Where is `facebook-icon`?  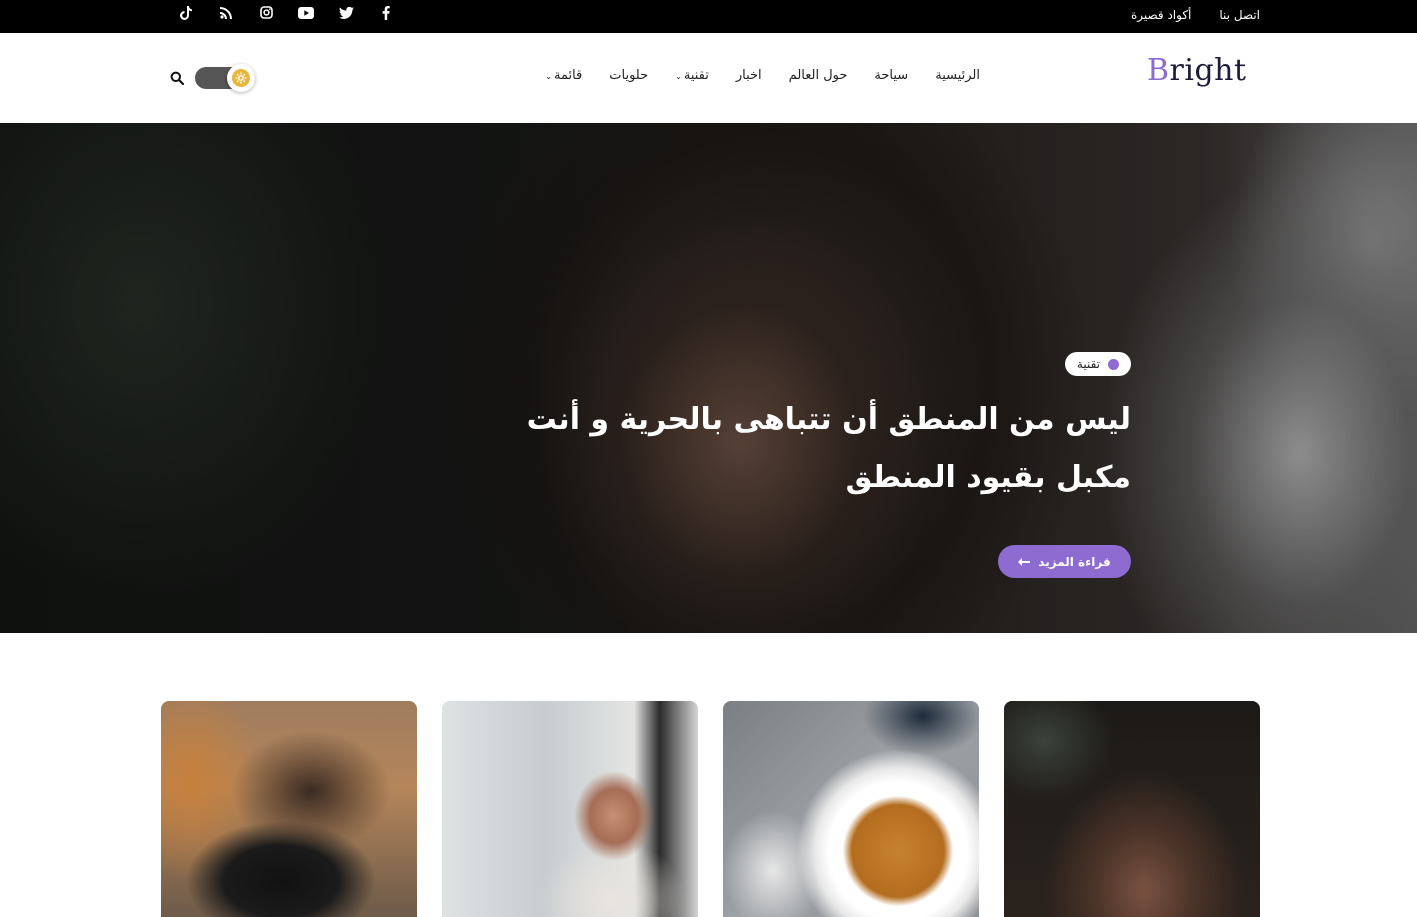 facebook-icon is located at coordinates (386, 15).